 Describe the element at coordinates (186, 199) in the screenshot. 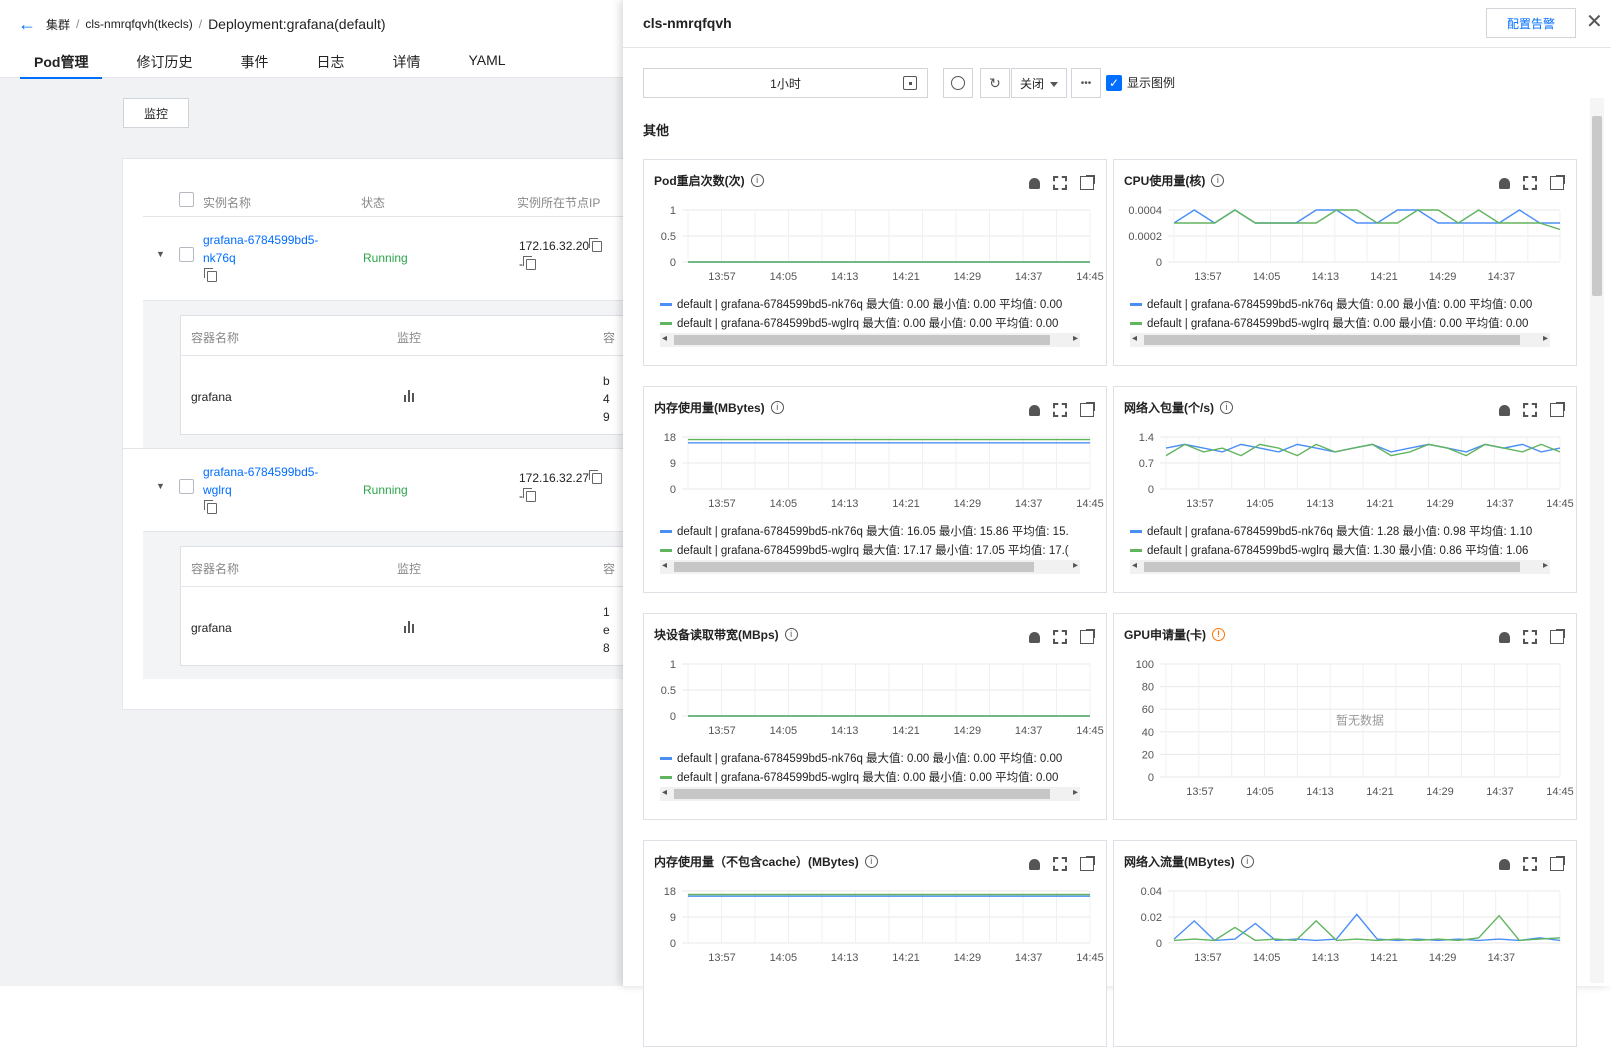

I see `select-all-checkbox` at that location.